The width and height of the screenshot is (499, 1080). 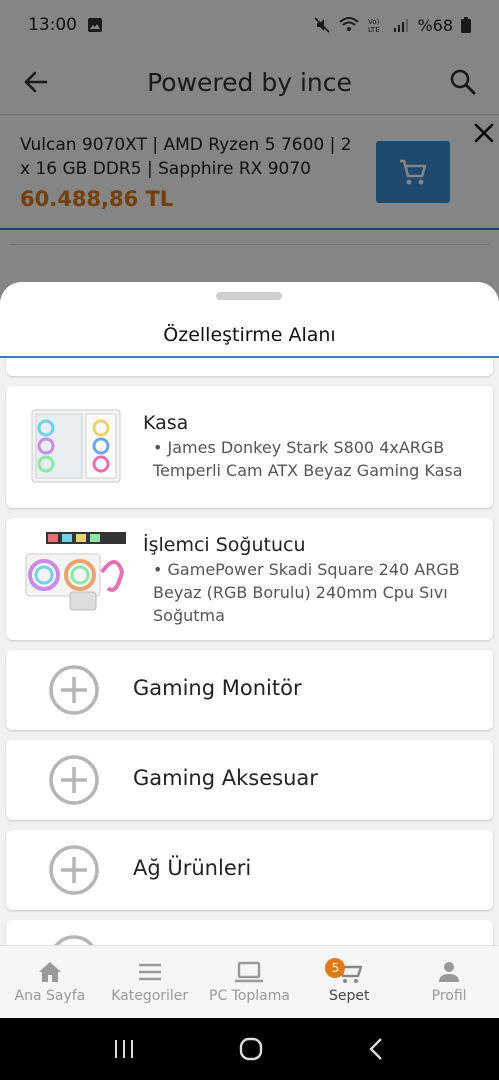 I want to click on laptop-icon, so click(x=249, y=972).